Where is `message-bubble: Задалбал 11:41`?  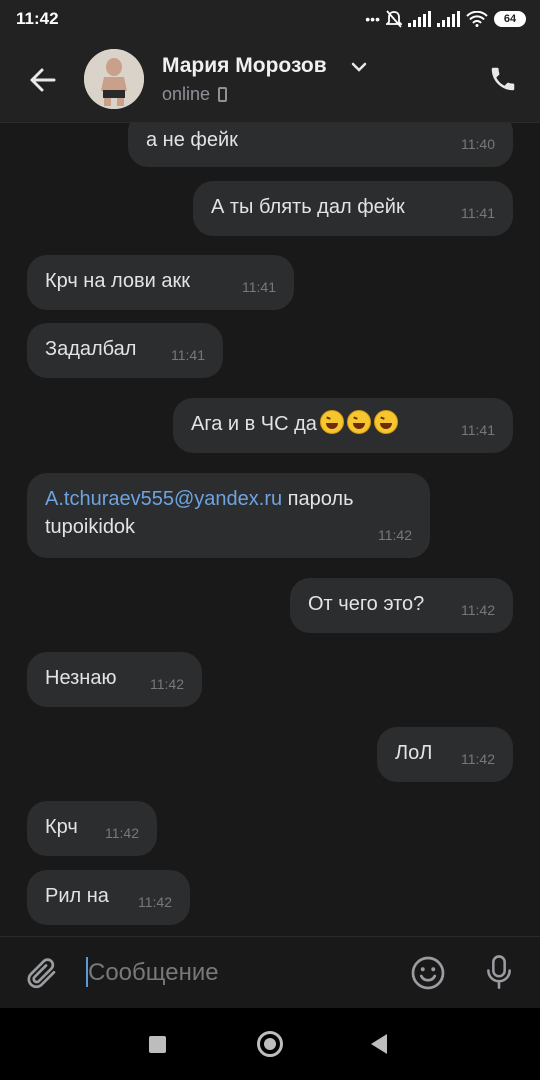 message-bubble: Задалбал 11:41 is located at coordinates (125, 350).